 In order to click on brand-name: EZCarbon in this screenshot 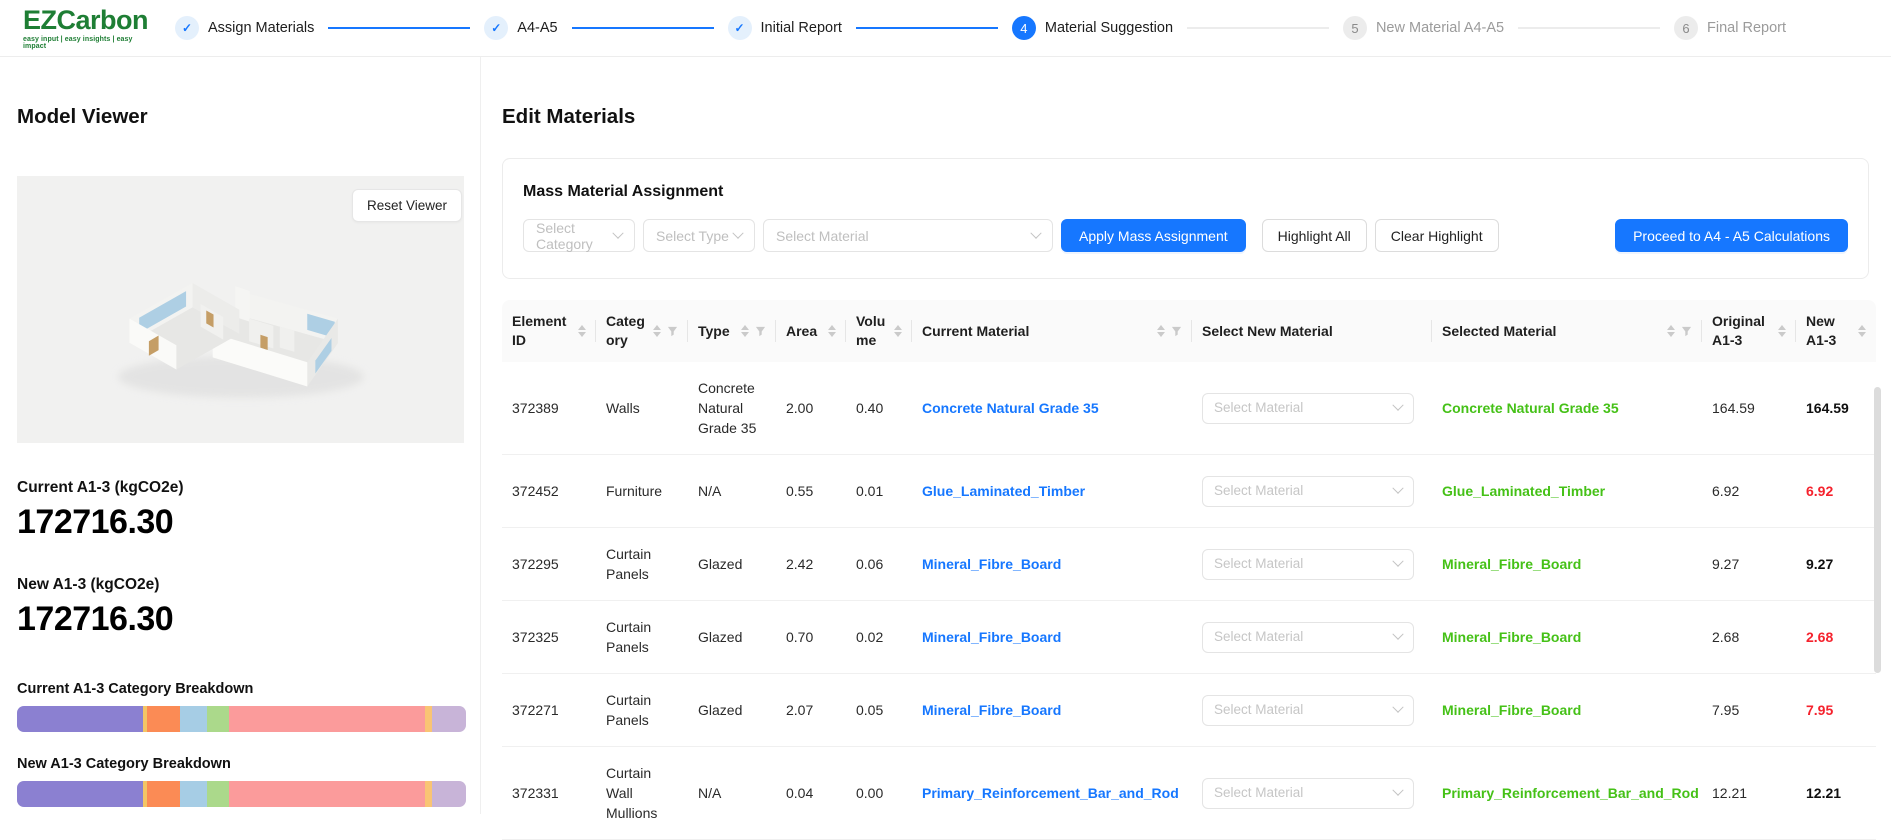, I will do `click(82, 20)`.